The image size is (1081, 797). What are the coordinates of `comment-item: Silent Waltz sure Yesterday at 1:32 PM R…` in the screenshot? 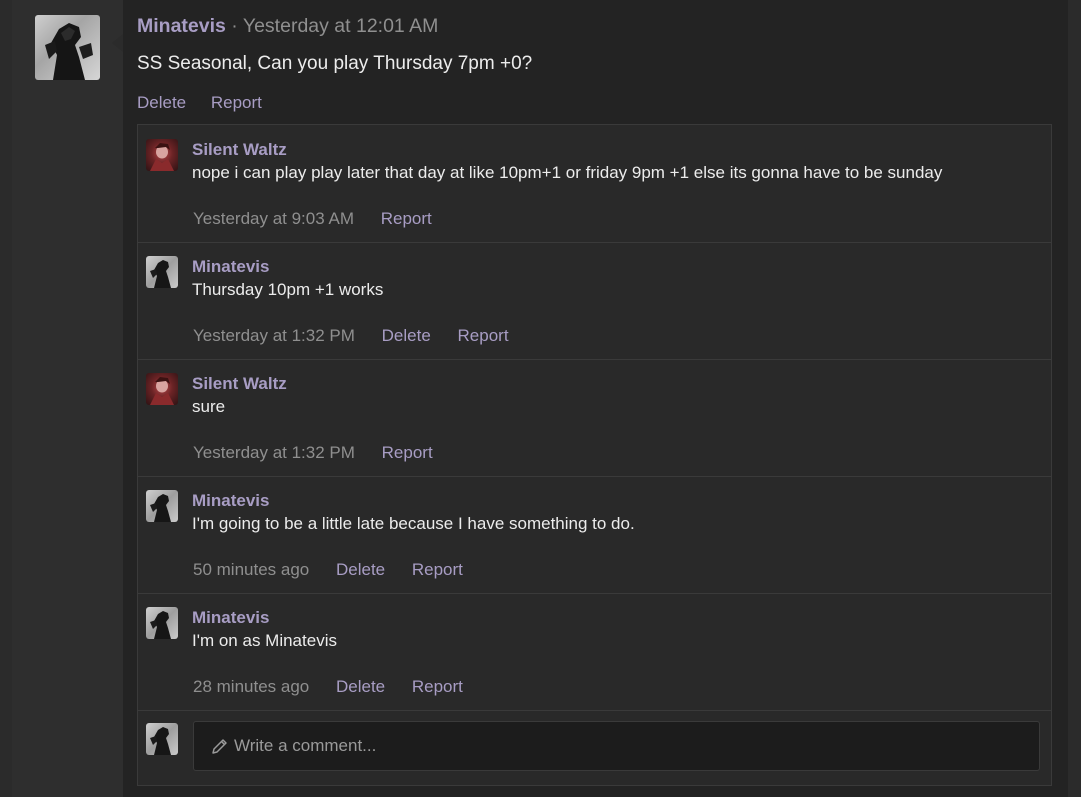 It's located at (594, 418).